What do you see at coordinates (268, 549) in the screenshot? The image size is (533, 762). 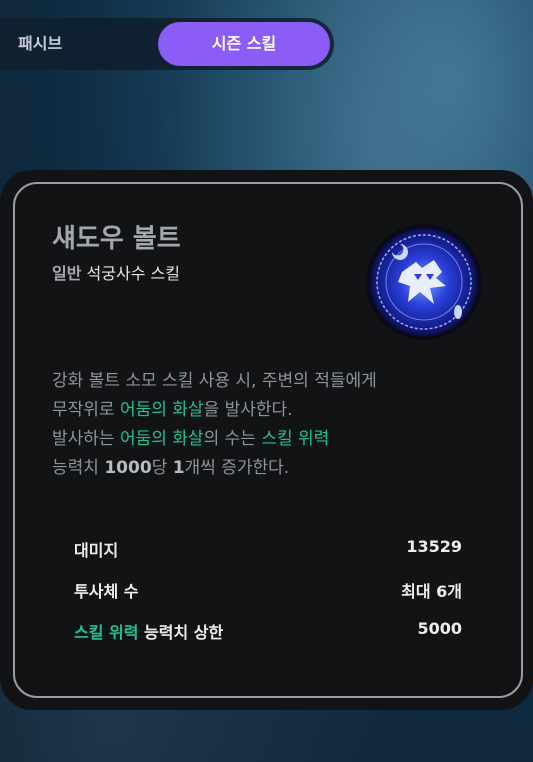 I see `stat-row-damage: 대미지 13529` at bounding box center [268, 549].